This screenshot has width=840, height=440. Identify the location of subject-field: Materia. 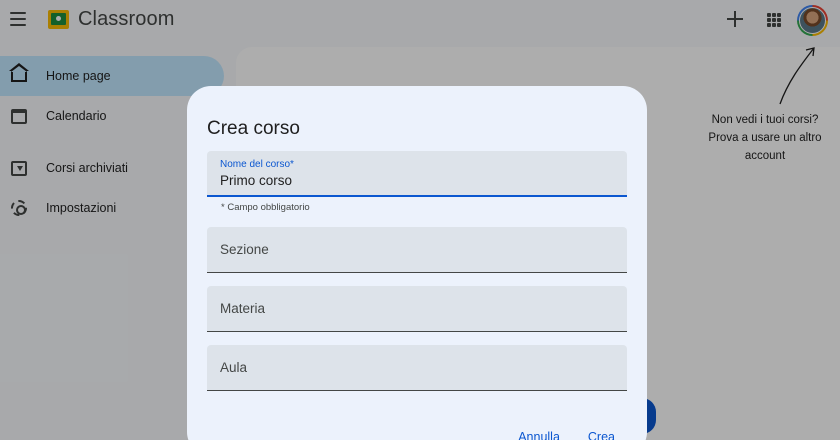
(417, 309).